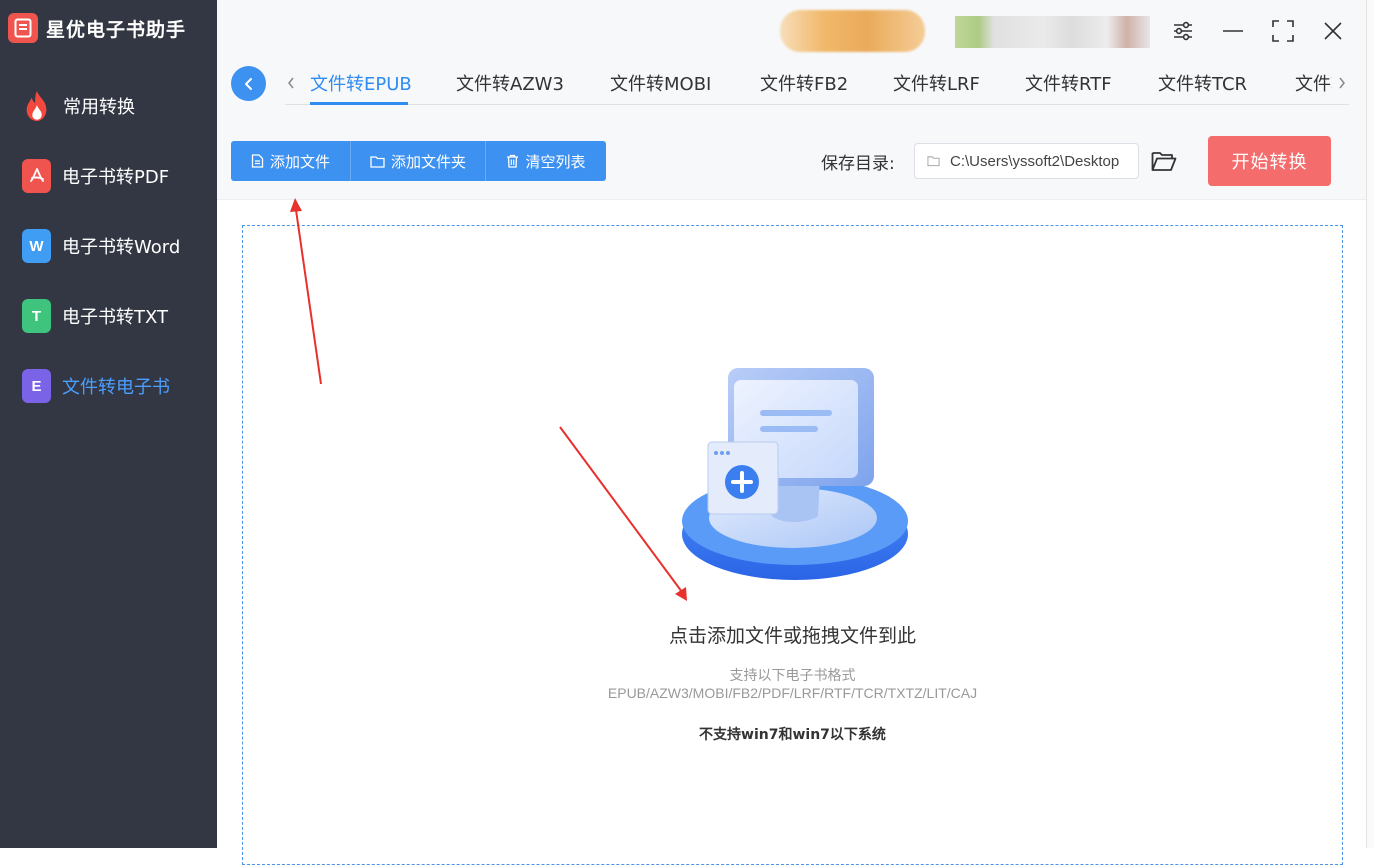  What do you see at coordinates (1183, 31) in the screenshot?
I see `settings-sliders-icon` at bounding box center [1183, 31].